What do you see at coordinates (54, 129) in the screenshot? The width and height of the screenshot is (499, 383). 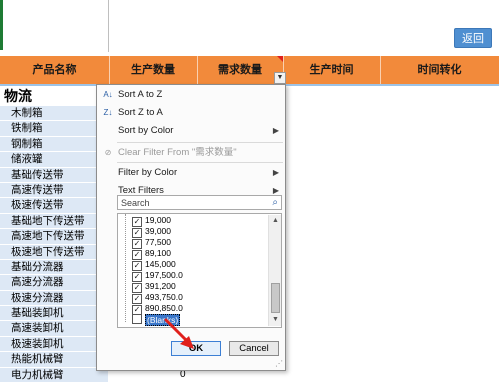 I see `list-item: 铁制箱` at bounding box center [54, 129].